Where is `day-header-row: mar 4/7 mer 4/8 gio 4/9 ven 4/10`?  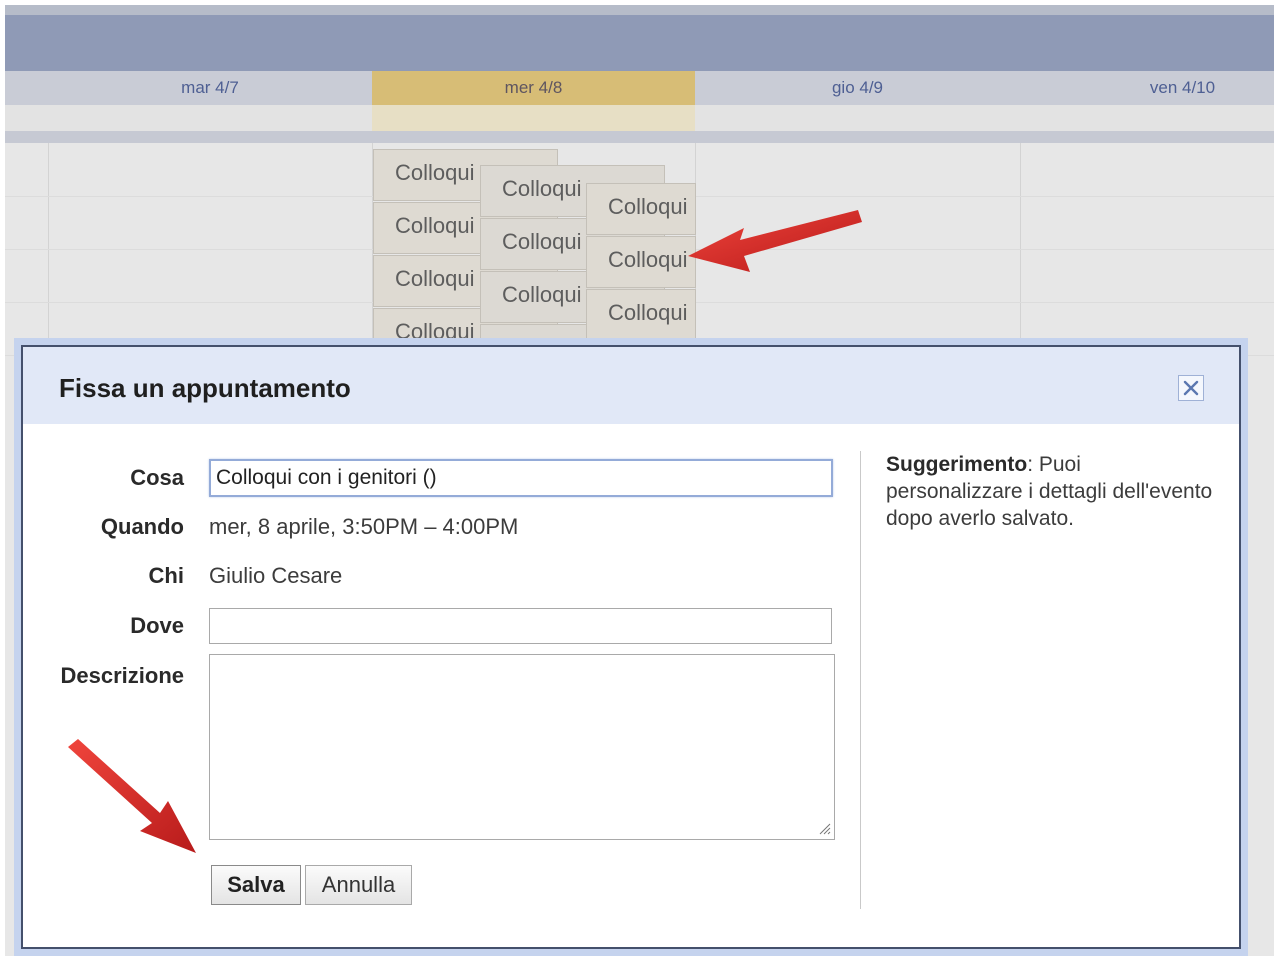 day-header-row: mar 4/7 mer 4/8 gio 4/9 ven 4/10 is located at coordinates (639, 88).